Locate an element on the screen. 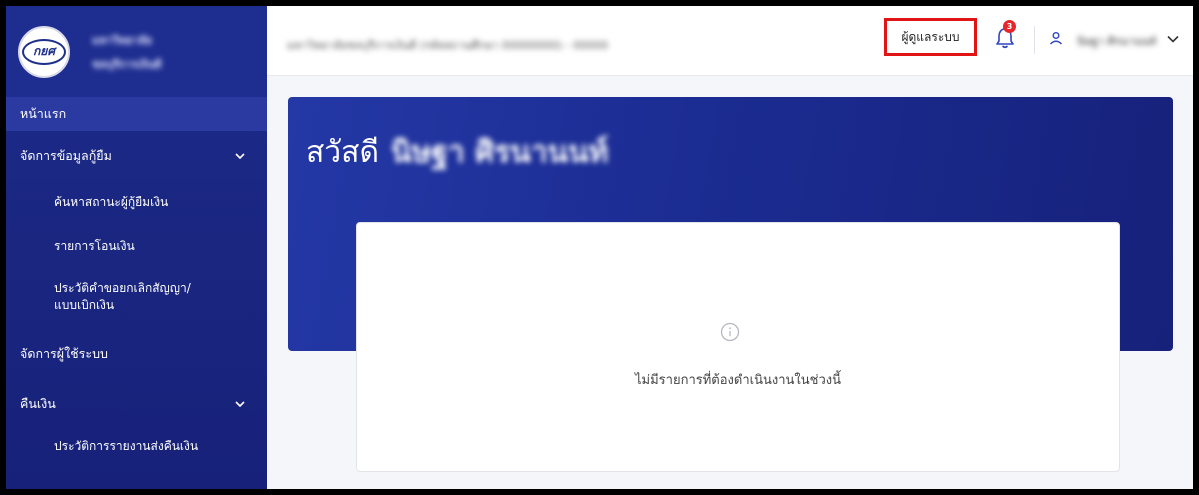 Image resolution: width=1199 pixels, height=495 pixels. welcome-heading: สวัสดี นิษฐา ศิรนานนท์ is located at coordinates (457, 152).